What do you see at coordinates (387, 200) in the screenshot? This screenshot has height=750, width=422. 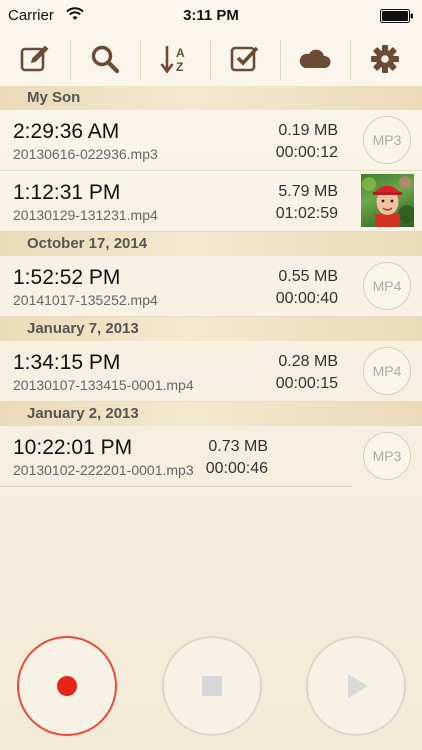 I see `video-thumbnail` at bounding box center [387, 200].